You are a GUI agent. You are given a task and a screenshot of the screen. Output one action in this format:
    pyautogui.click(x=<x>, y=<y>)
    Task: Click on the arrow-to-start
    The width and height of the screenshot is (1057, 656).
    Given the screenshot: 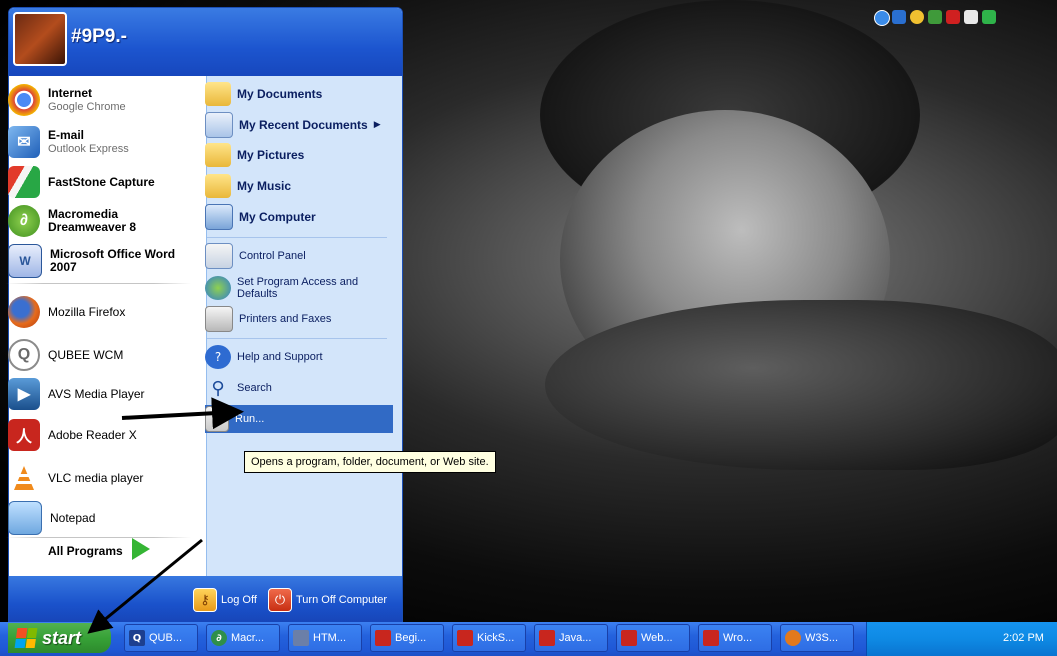 What is the action you would take?
    pyautogui.click(x=145, y=586)
    